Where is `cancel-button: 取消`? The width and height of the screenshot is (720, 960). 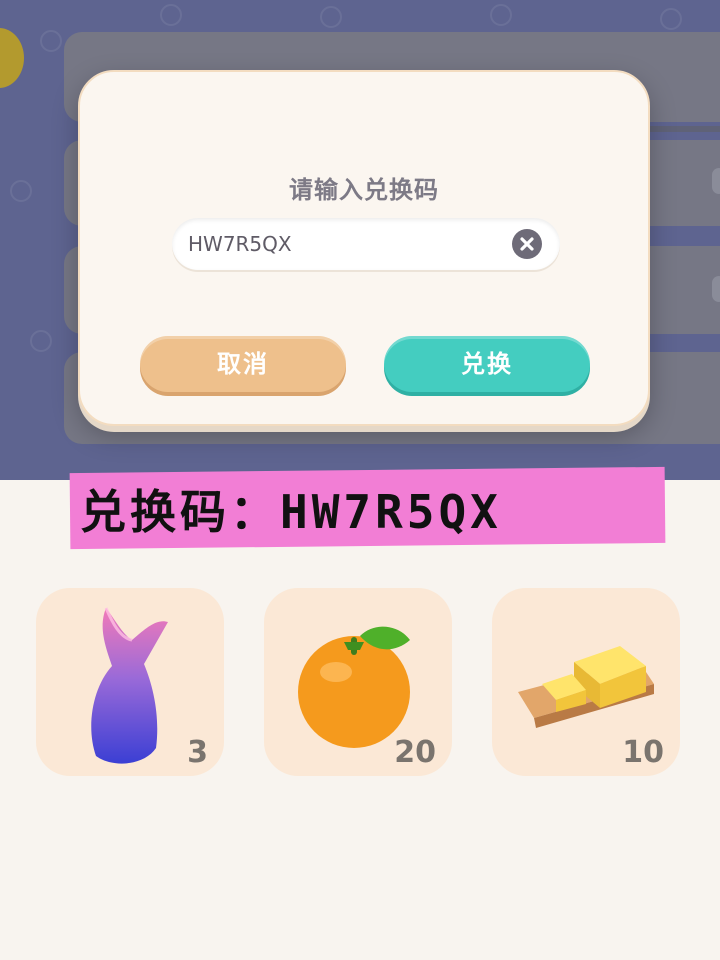
cancel-button: 取消 is located at coordinates (243, 364).